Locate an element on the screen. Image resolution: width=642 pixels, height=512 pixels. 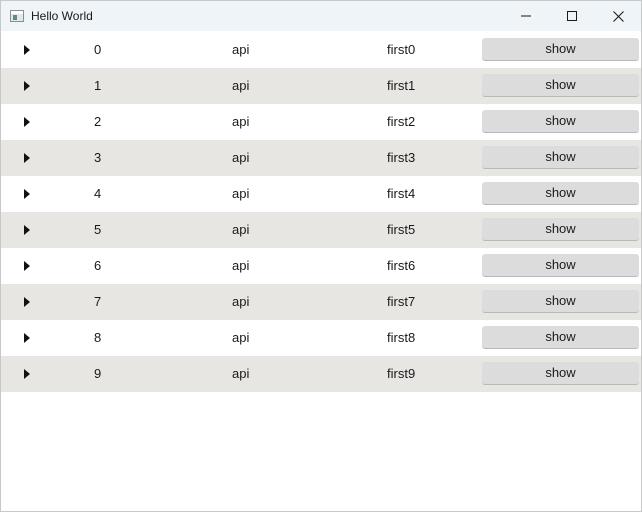
row-name: first8 is located at coordinates (401, 337).